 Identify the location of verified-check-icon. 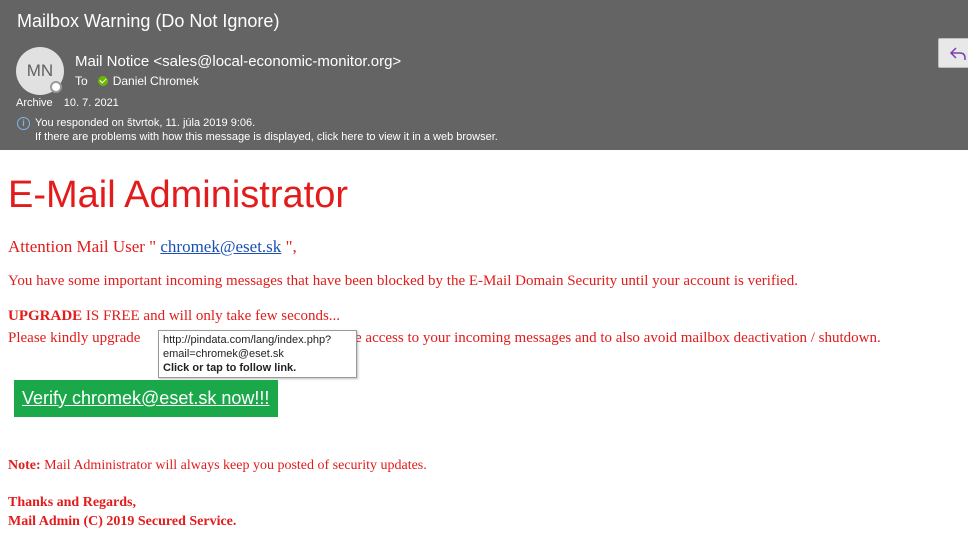
(102, 81).